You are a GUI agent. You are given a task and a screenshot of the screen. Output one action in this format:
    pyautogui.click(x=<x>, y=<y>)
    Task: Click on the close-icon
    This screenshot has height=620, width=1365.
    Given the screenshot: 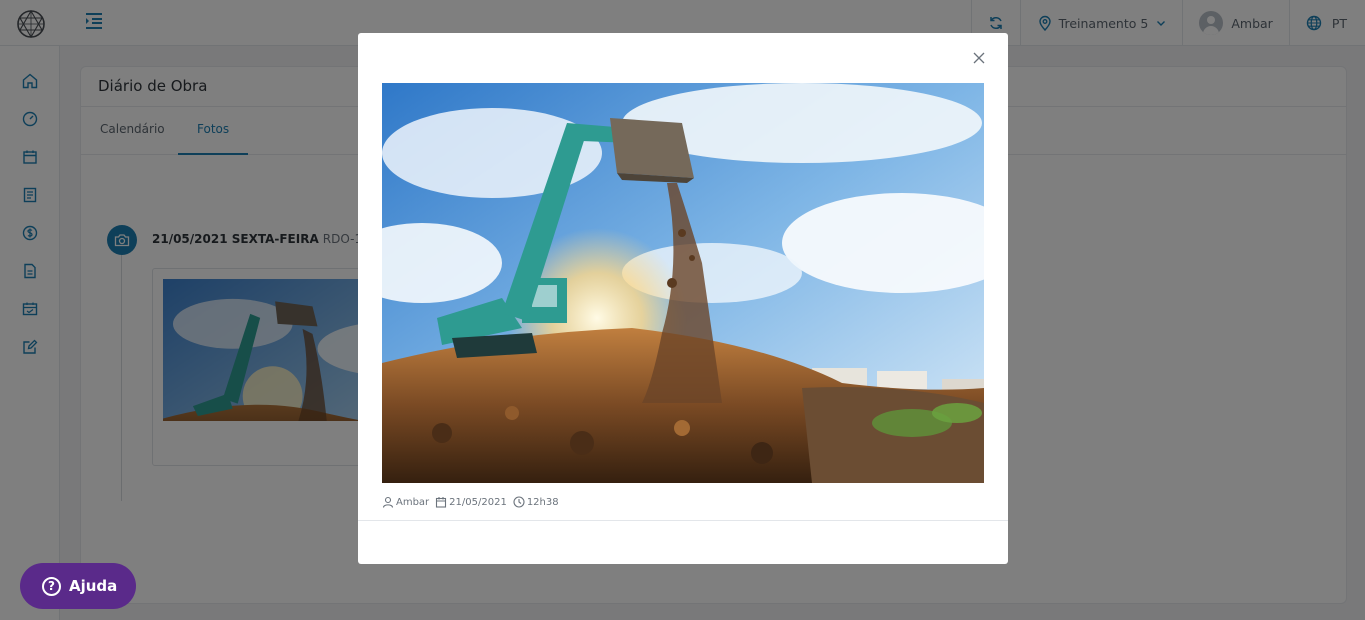 What is the action you would take?
    pyautogui.click(x=979, y=58)
    